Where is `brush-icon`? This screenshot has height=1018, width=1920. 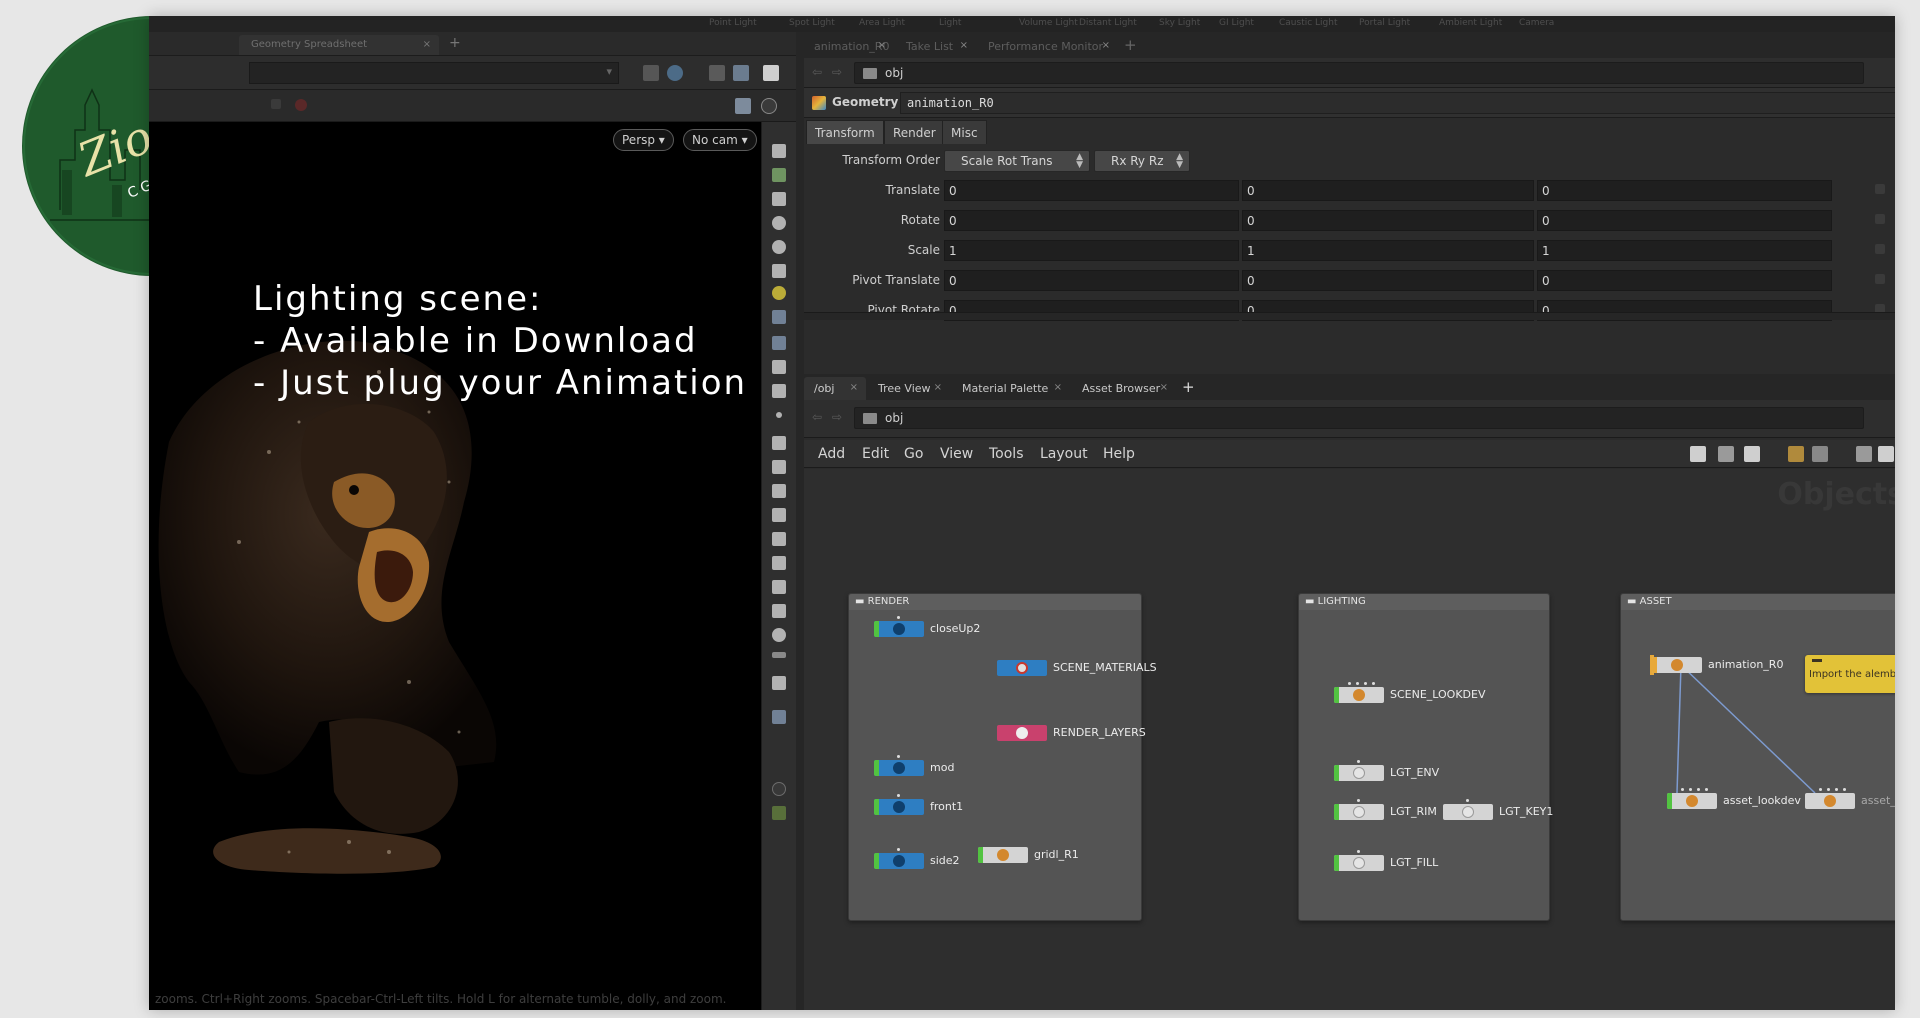
brush-icon is located at coordinates (779, 391).